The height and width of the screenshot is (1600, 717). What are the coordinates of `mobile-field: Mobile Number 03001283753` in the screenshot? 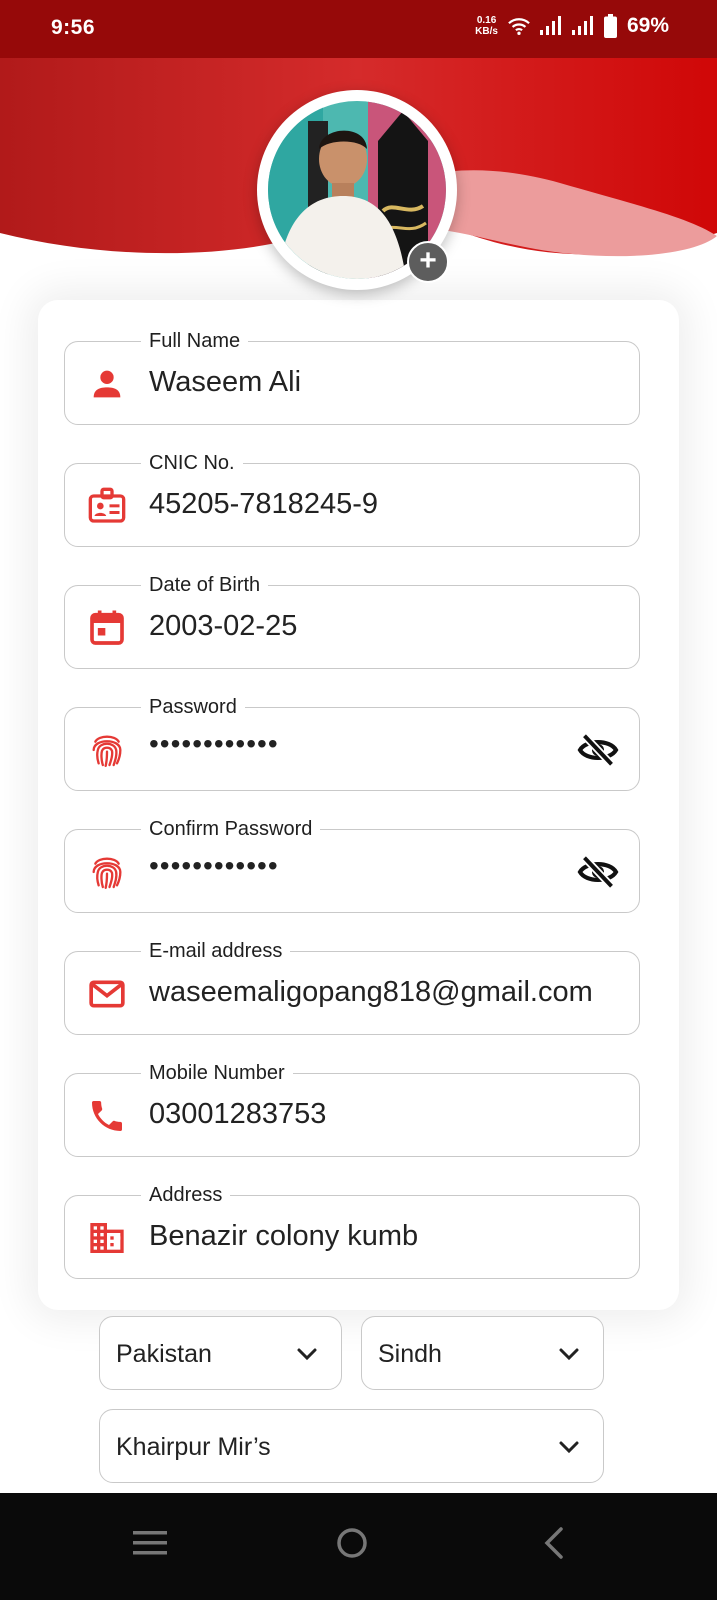 It's located at (352, 1108).